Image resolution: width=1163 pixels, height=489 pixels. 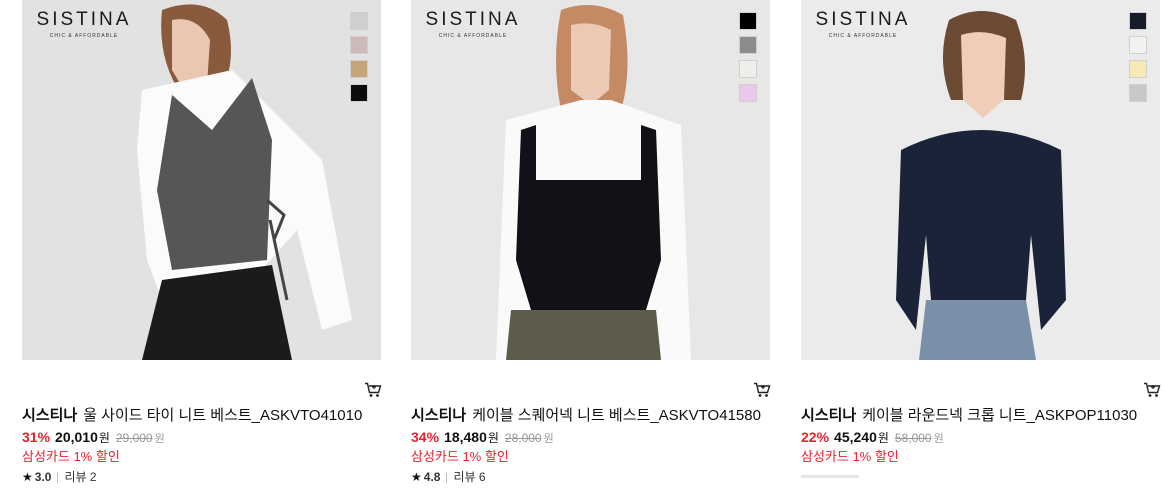 What do you see at coordinates (425, 437) in the screenshot?
I see `discount-rate: 34%` at bounding box center [425, 437].